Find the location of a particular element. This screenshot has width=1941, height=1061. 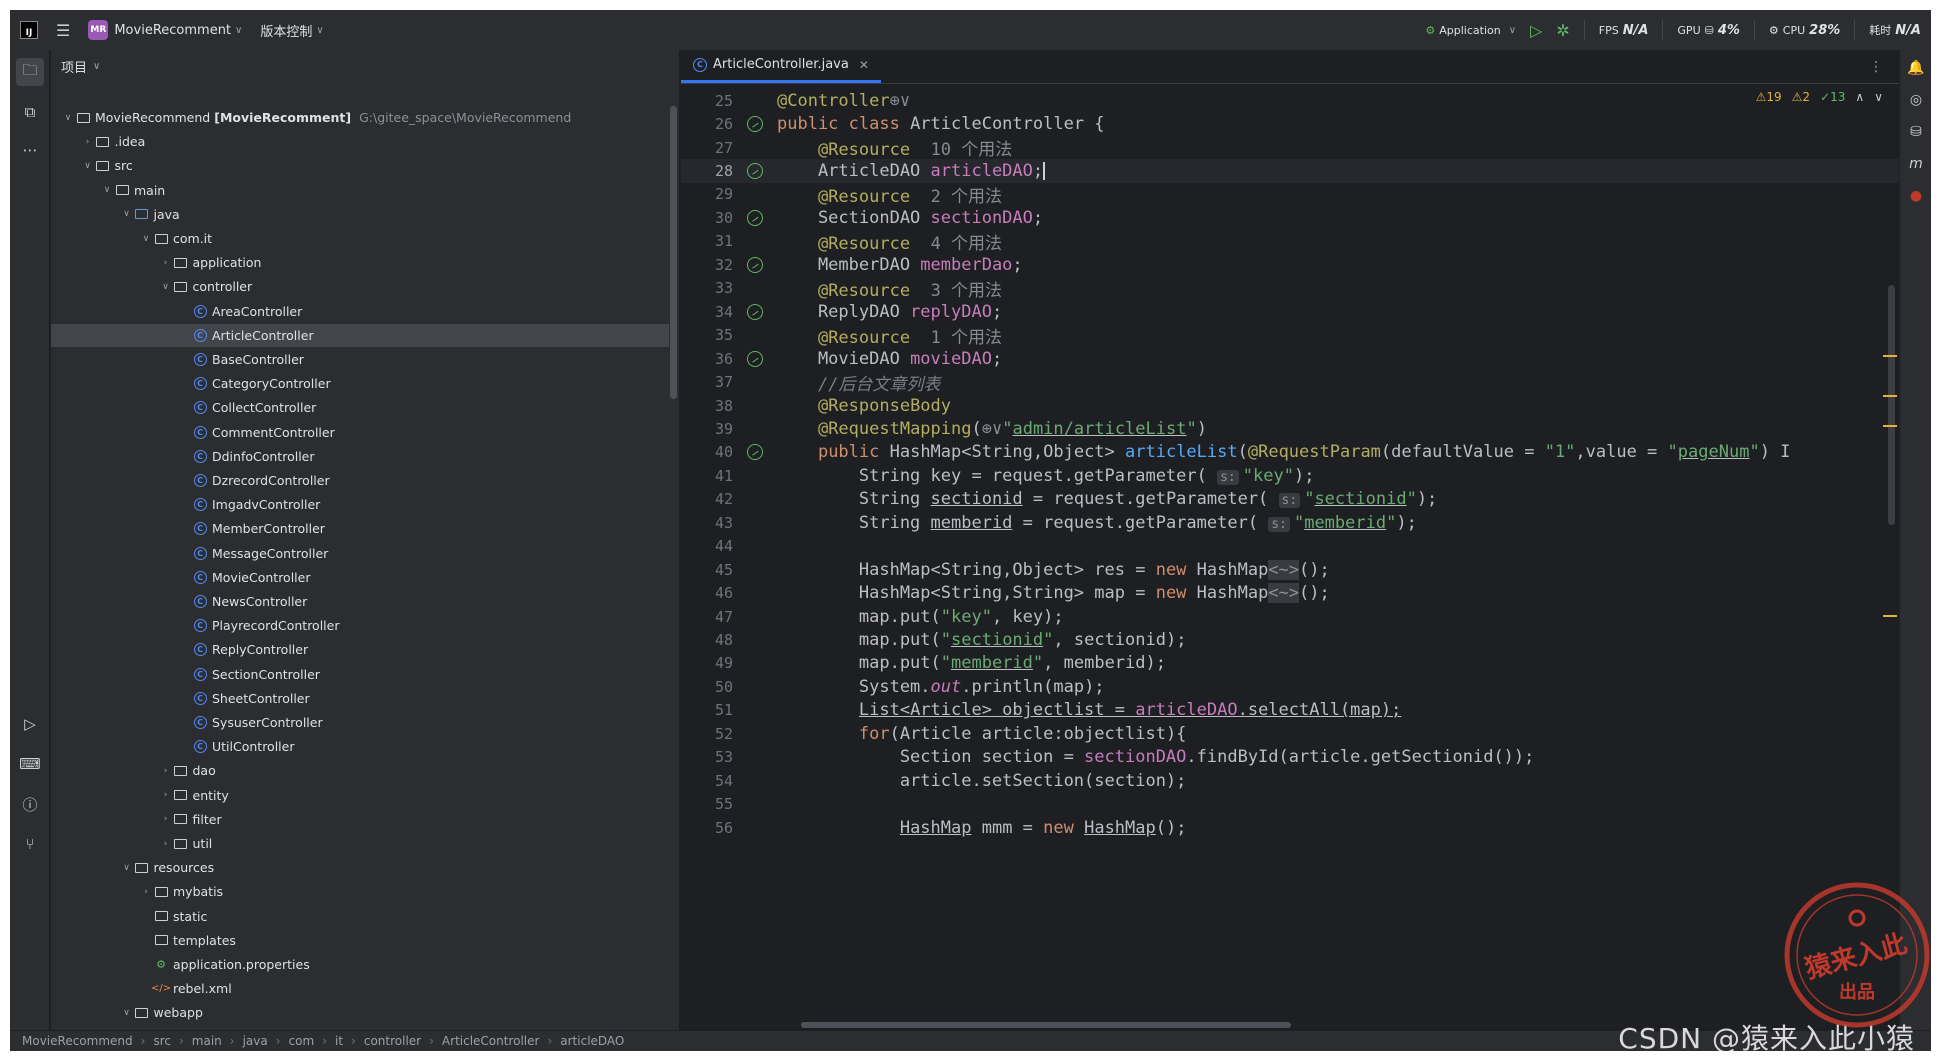

line-number: 53 is located at coordinates (707, 757).